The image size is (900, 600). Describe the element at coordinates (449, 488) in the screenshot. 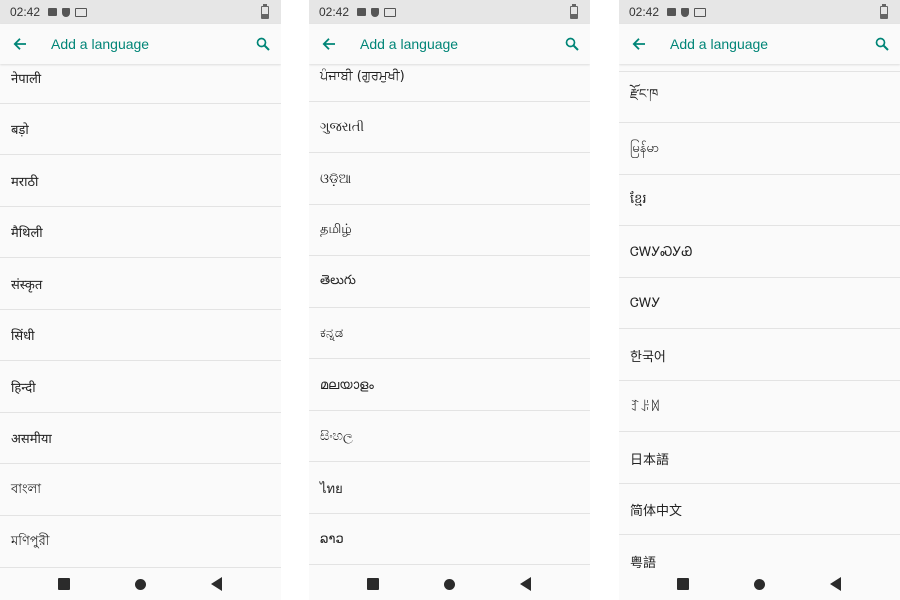

I see `list-item: ไทย` at that location.